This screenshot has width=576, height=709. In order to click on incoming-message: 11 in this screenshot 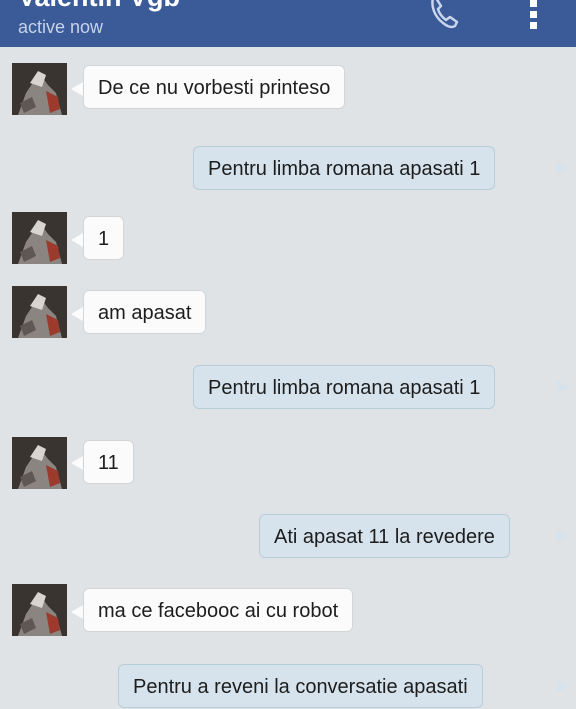, I will do `click(108, 462)`.